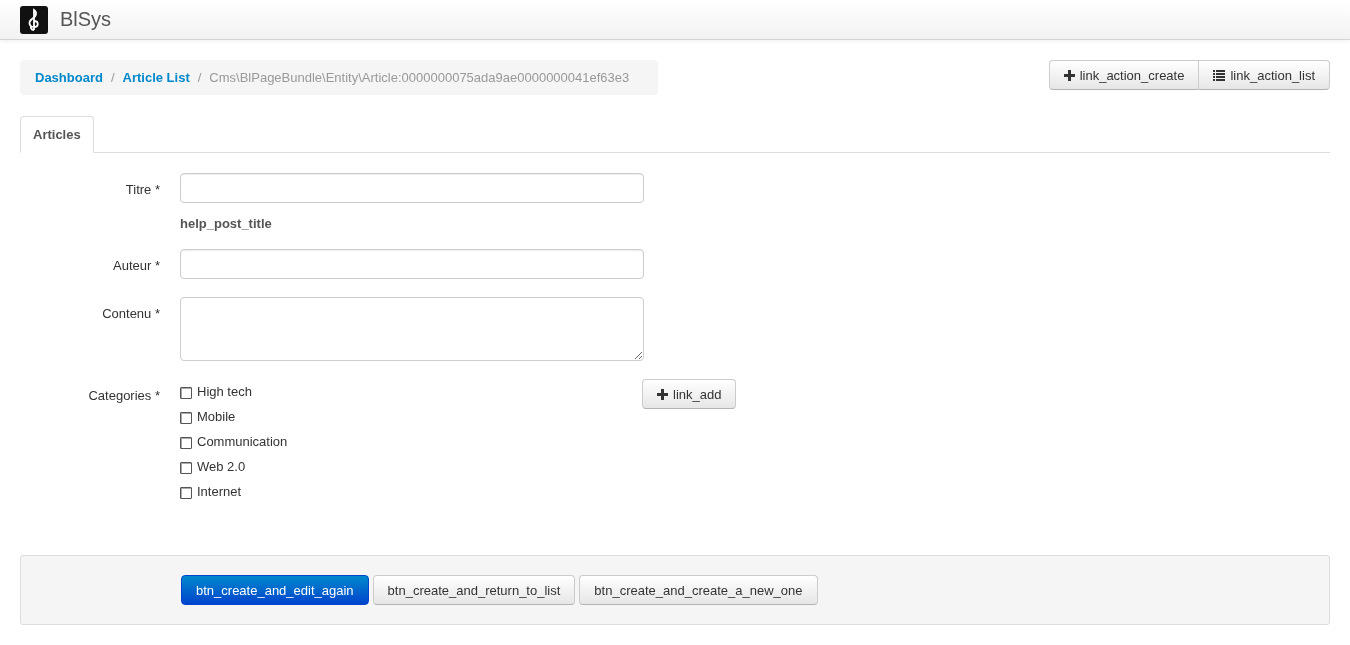 The height and width of the screenshot is (645, 1350). What do you see at coordinates (34, 19) in the screenshot?
I see `treble-clef-logo-icon` at bounding box center [34, 19].